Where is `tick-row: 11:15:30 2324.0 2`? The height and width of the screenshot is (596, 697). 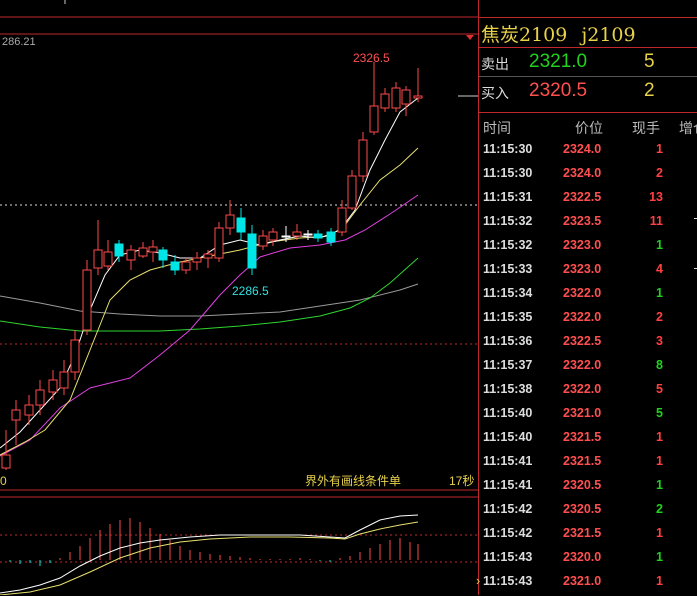
tick-row: 11:15:30 2324.0 2 is located at coordinates (588, 176).